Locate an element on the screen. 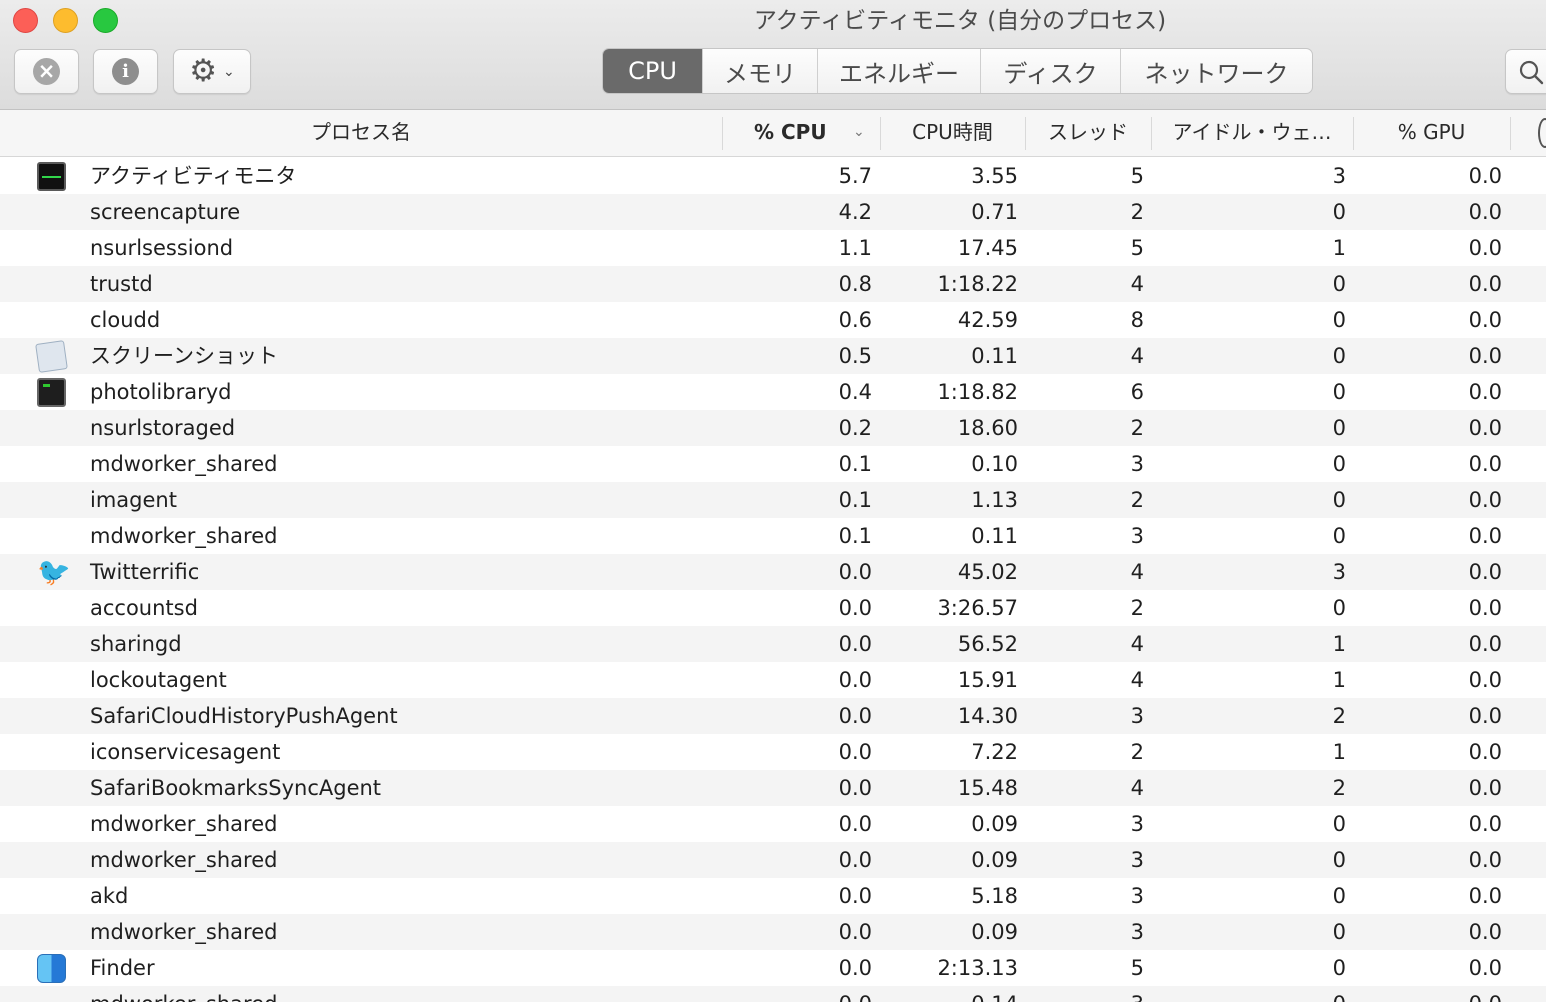 This screenshot has height=1002, width=1546. tab-energy: エネルギー is located at coordinates (899, 71).